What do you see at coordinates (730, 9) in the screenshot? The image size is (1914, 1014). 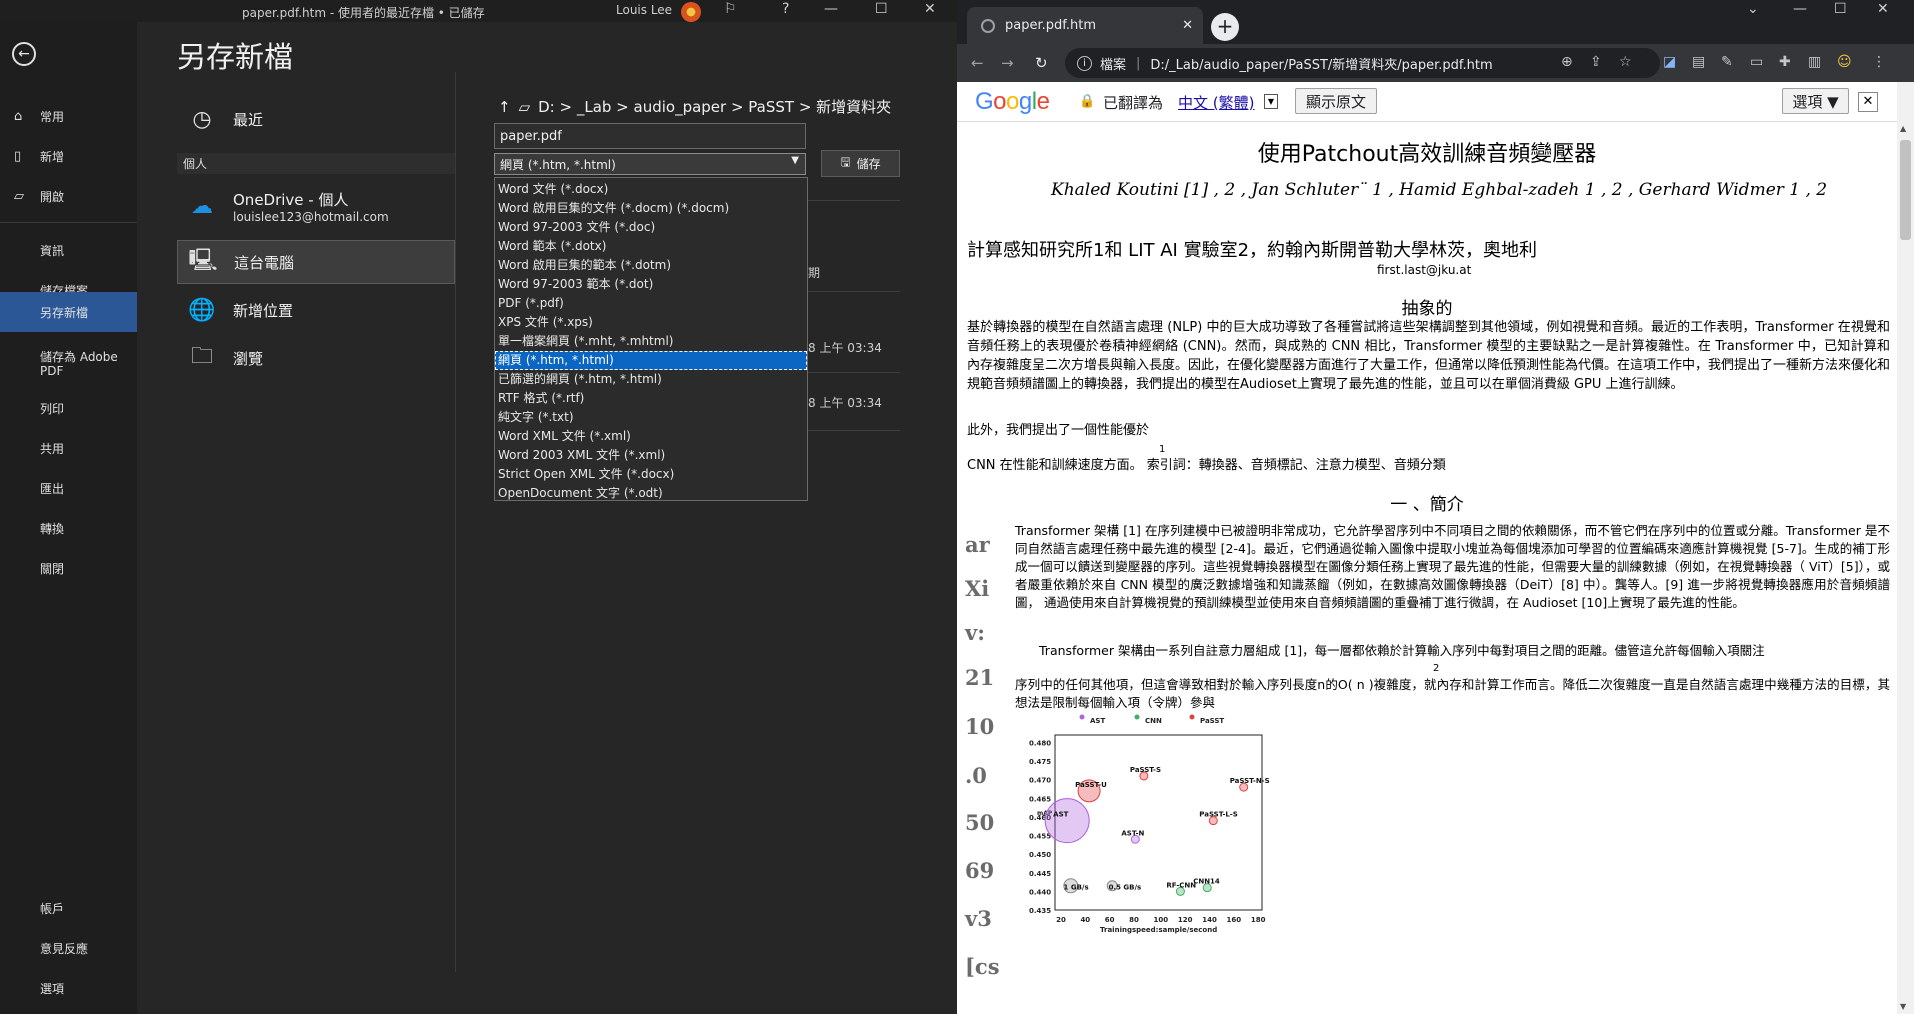 I see `coauthoring-icon: ⚐` at bounding box center [730, 9].